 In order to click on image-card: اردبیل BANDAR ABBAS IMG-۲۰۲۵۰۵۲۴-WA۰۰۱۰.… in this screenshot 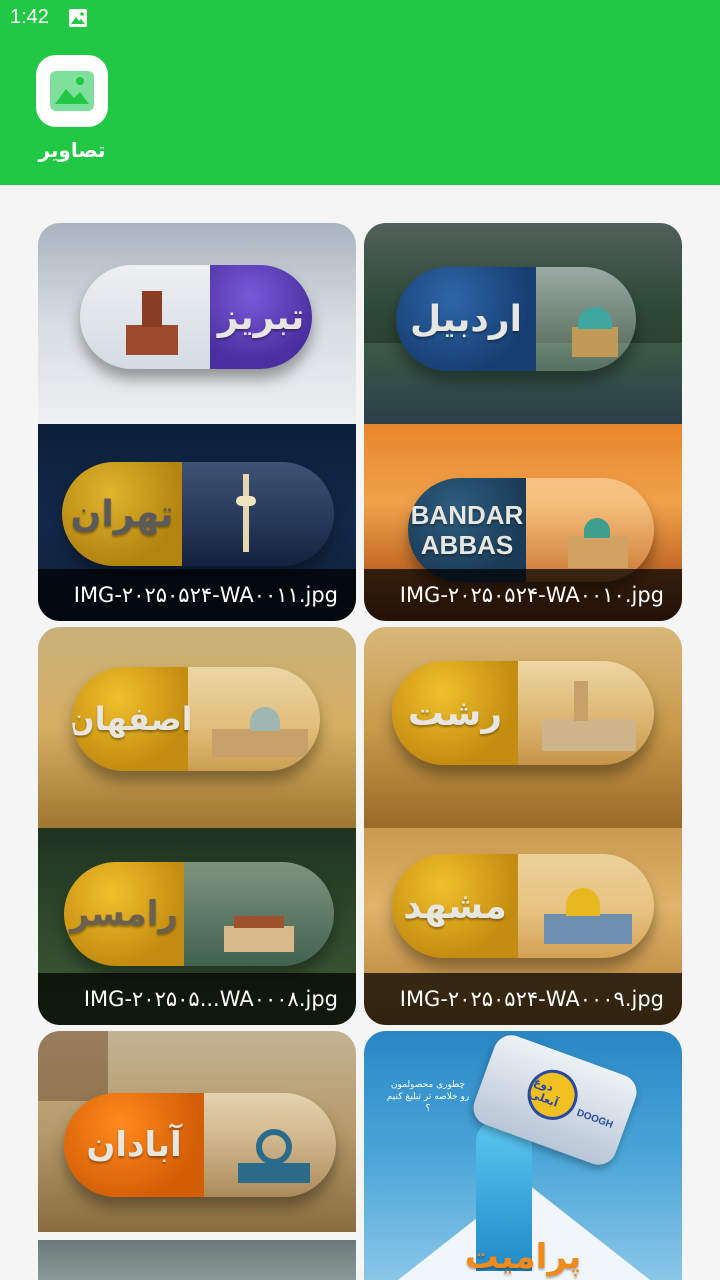, I will do `click(523, 422)`.